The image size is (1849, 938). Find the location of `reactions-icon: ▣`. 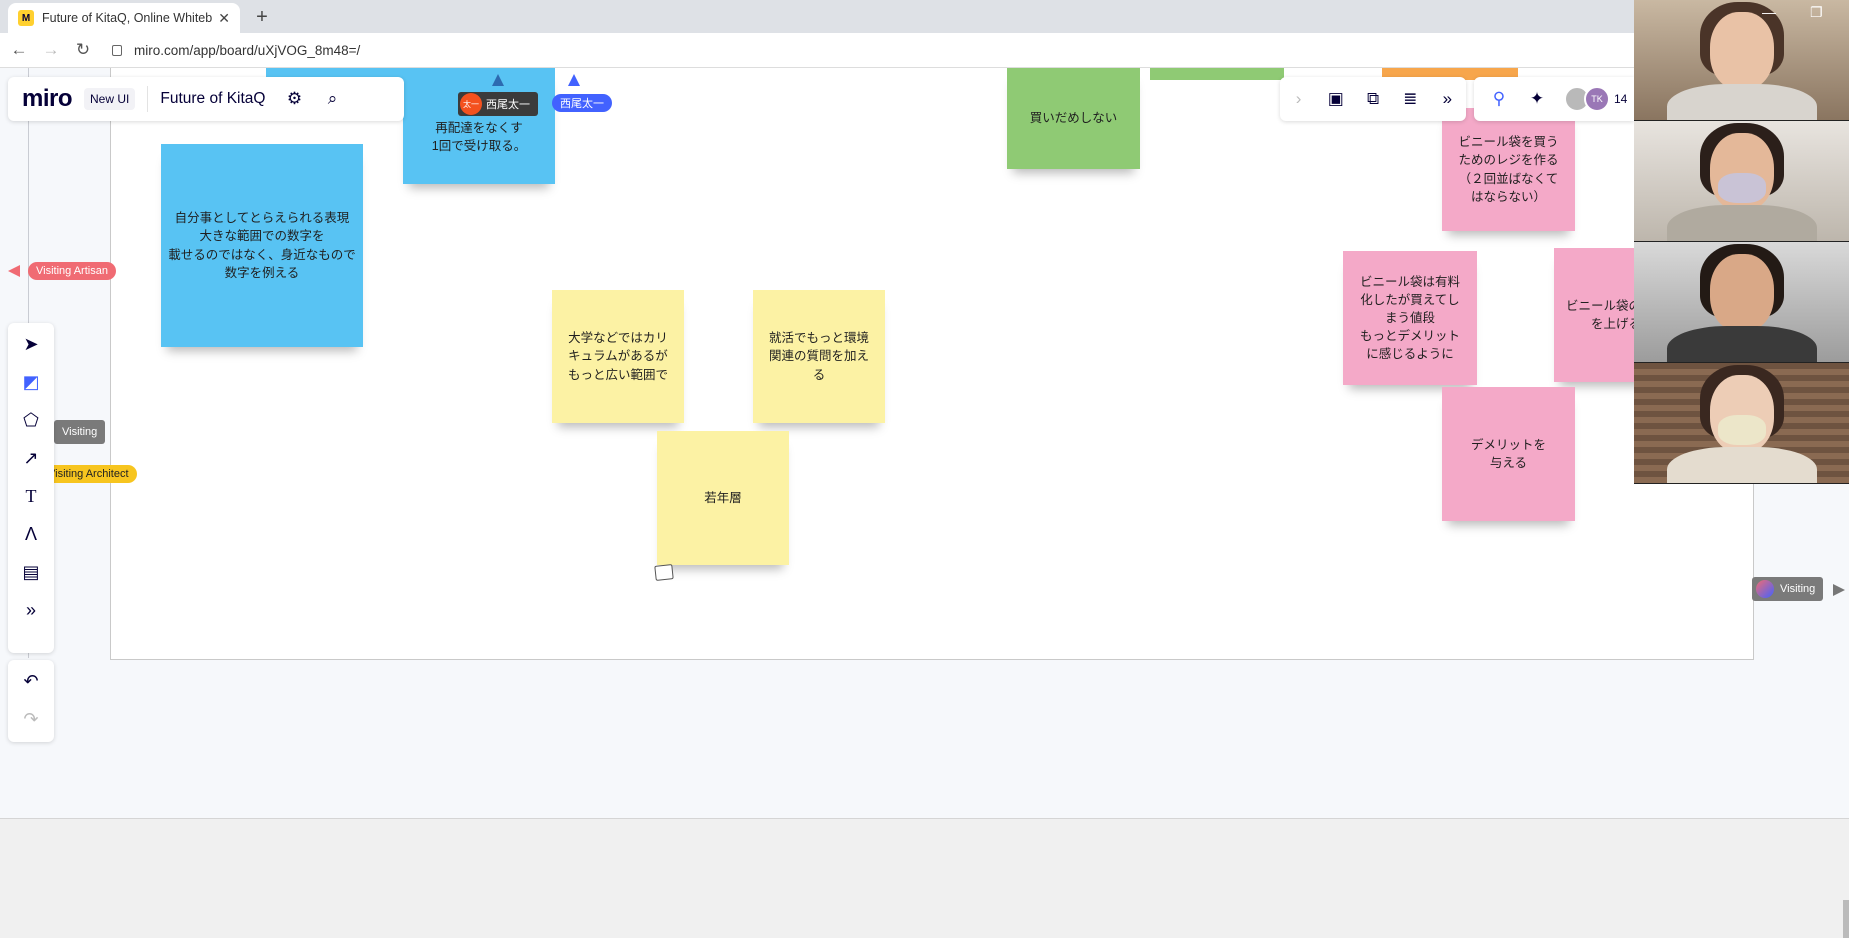

reactions-icon: ▣ is located at coordinates (1335, 99).